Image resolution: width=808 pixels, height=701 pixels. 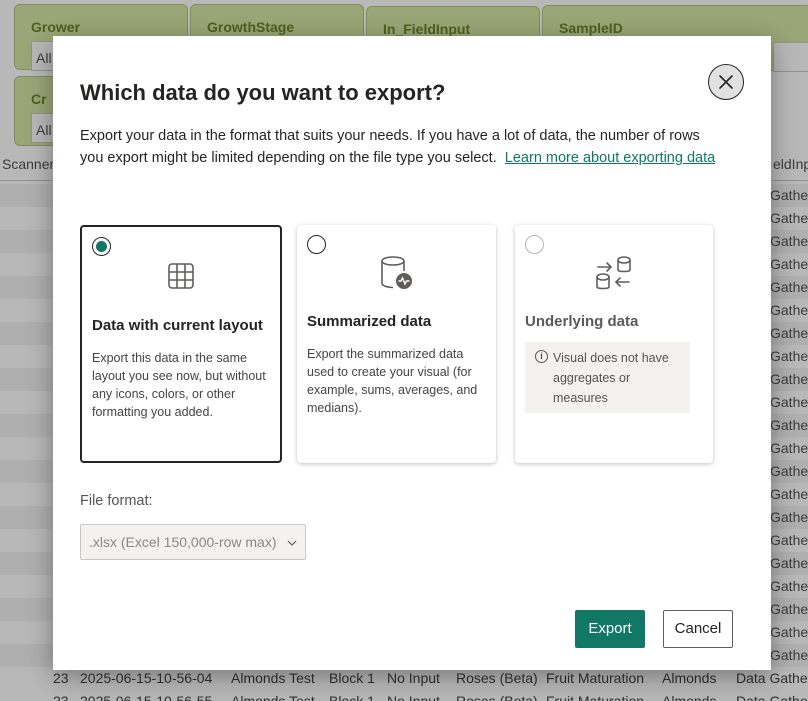 What do you see at coordinates (610, 629) in the screenshot?
I see `export-button: Export` at bounding box center [610, 629].